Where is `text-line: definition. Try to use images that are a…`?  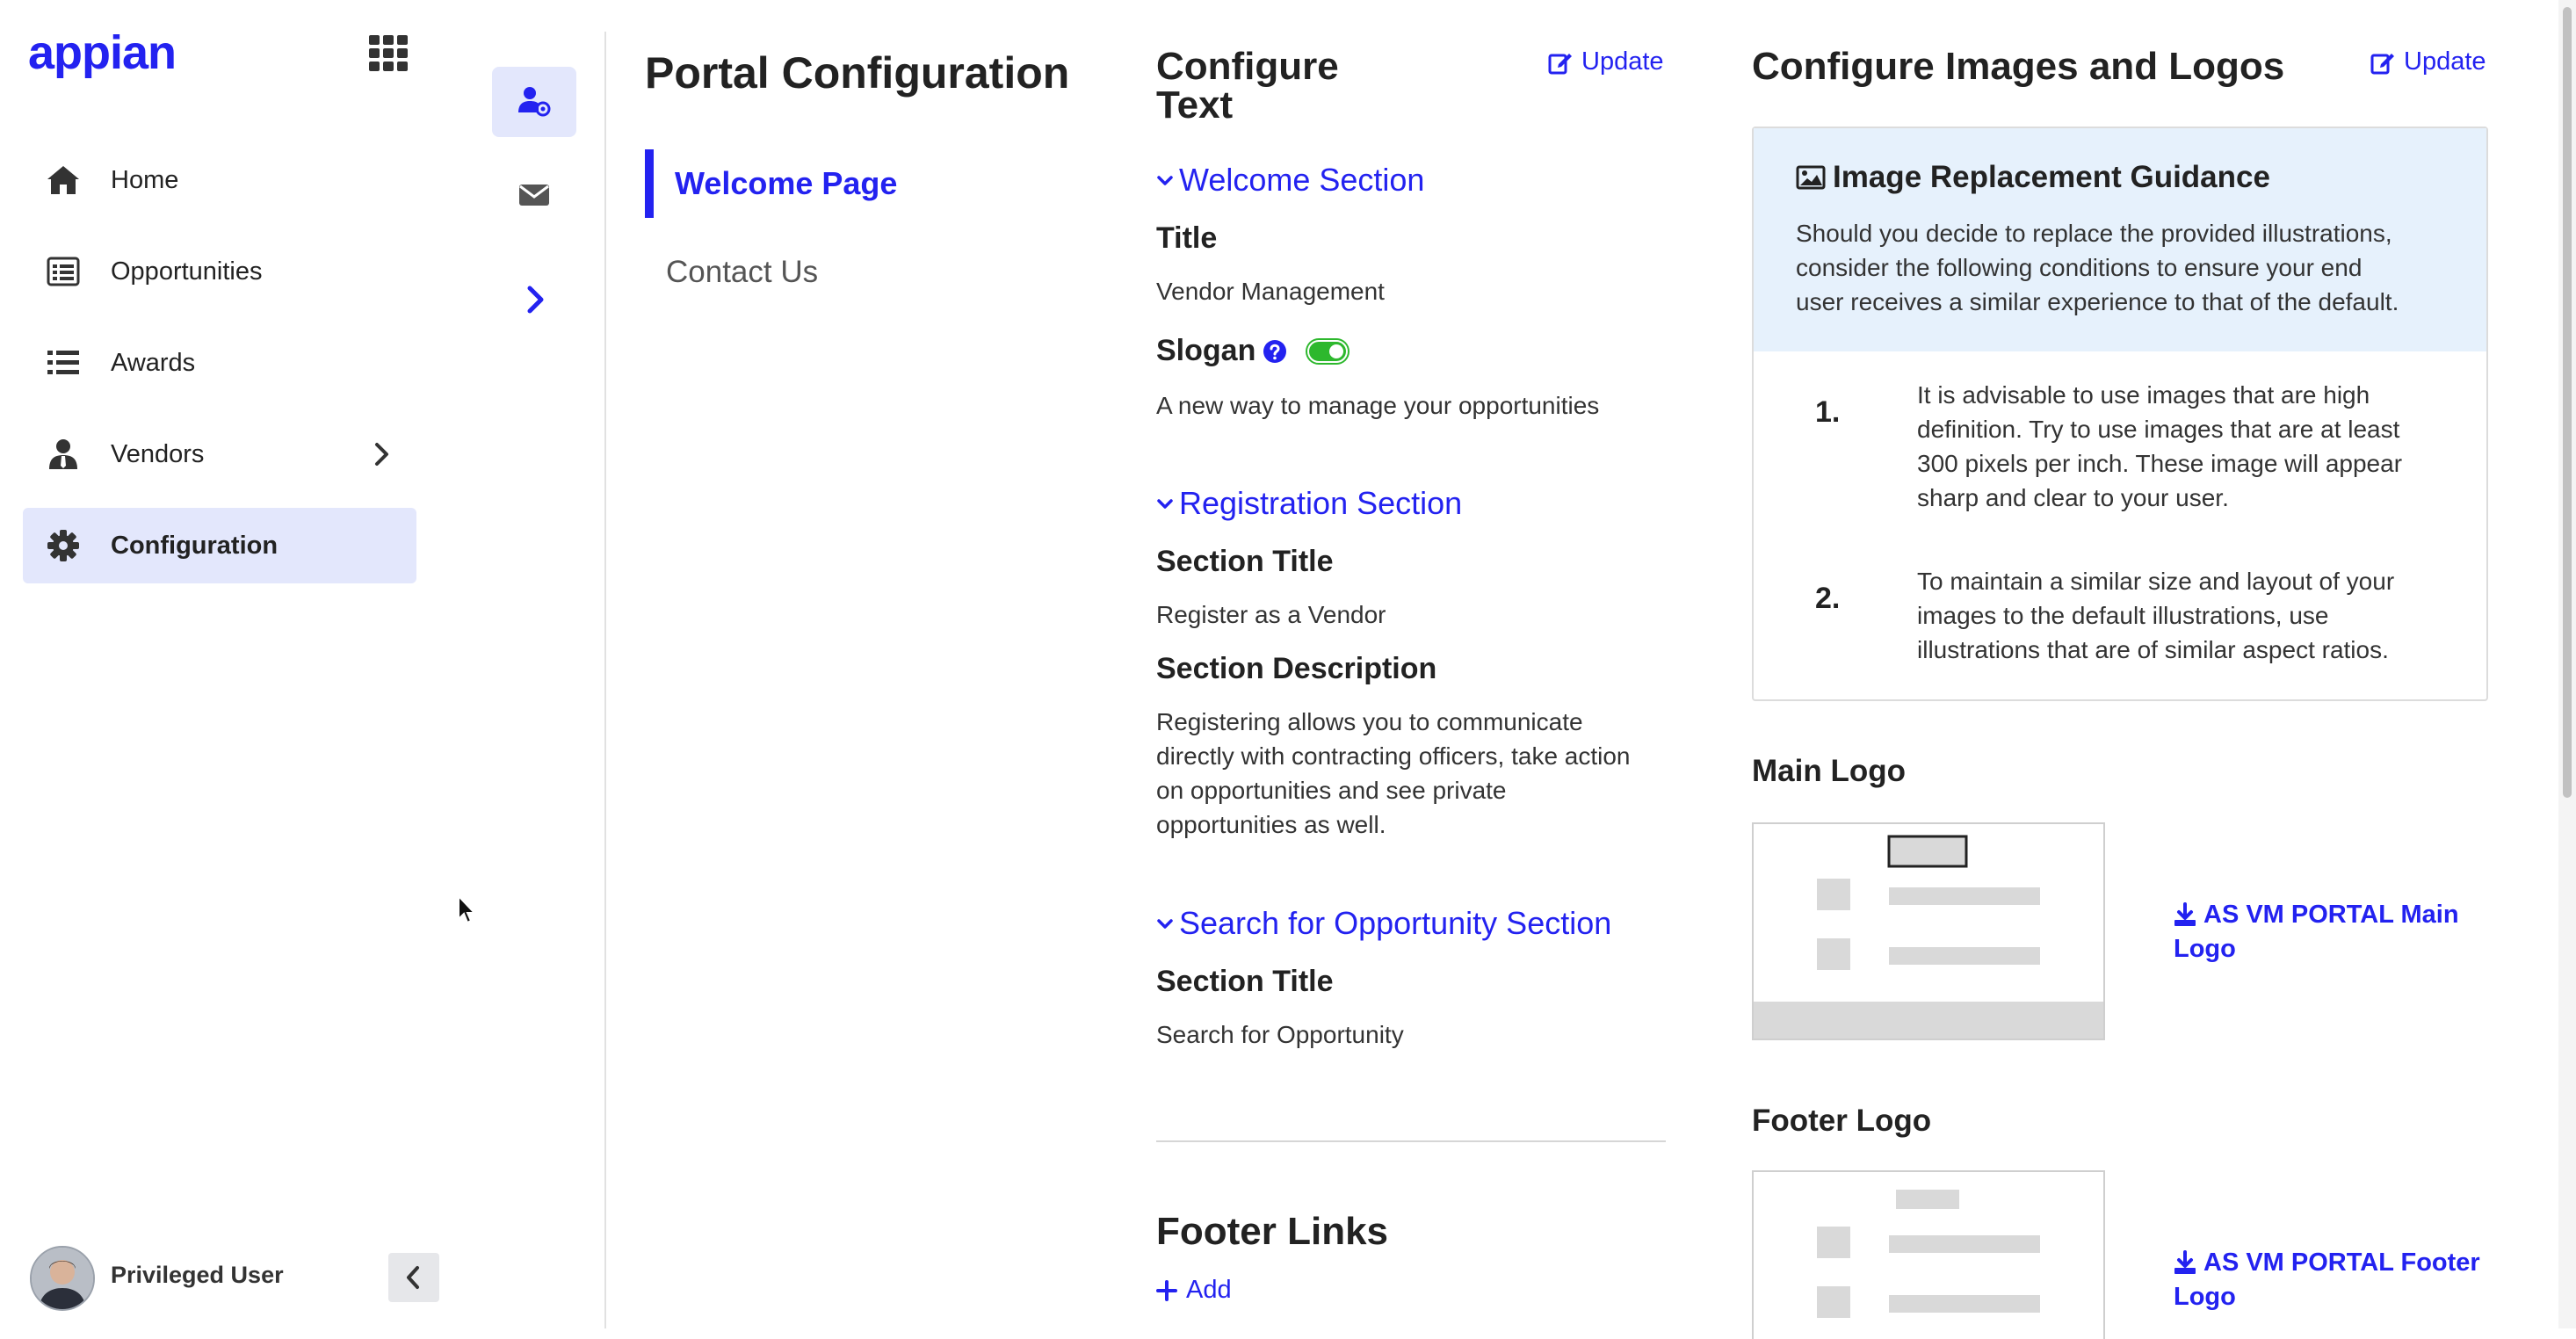 text-line: definition. Try to use images that are a… is located at coordinates (2158, 429).